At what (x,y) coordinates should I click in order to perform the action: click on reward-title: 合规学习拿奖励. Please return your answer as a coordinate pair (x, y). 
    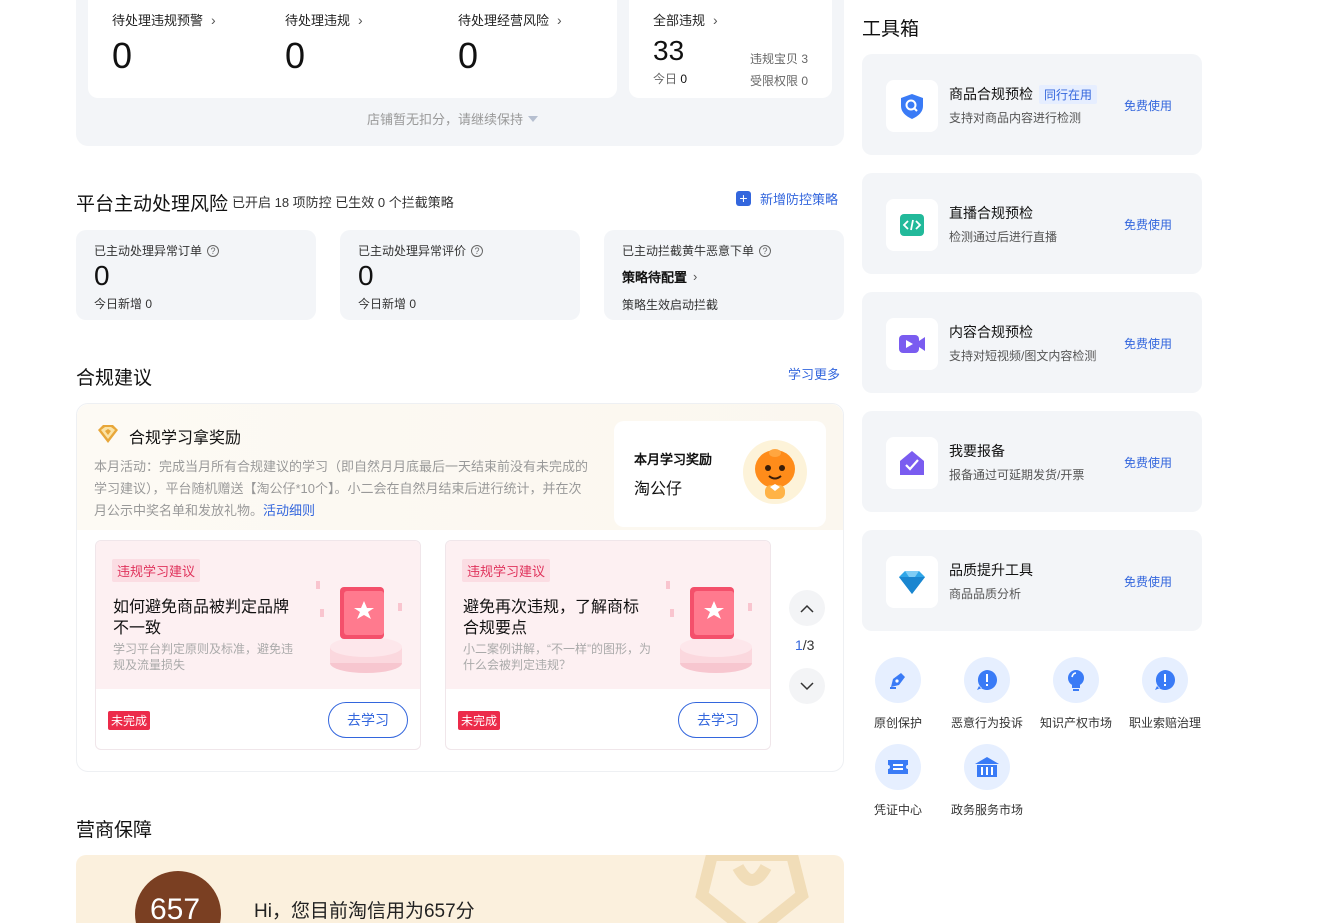
    Looking at the image, I should click on (185, 438).